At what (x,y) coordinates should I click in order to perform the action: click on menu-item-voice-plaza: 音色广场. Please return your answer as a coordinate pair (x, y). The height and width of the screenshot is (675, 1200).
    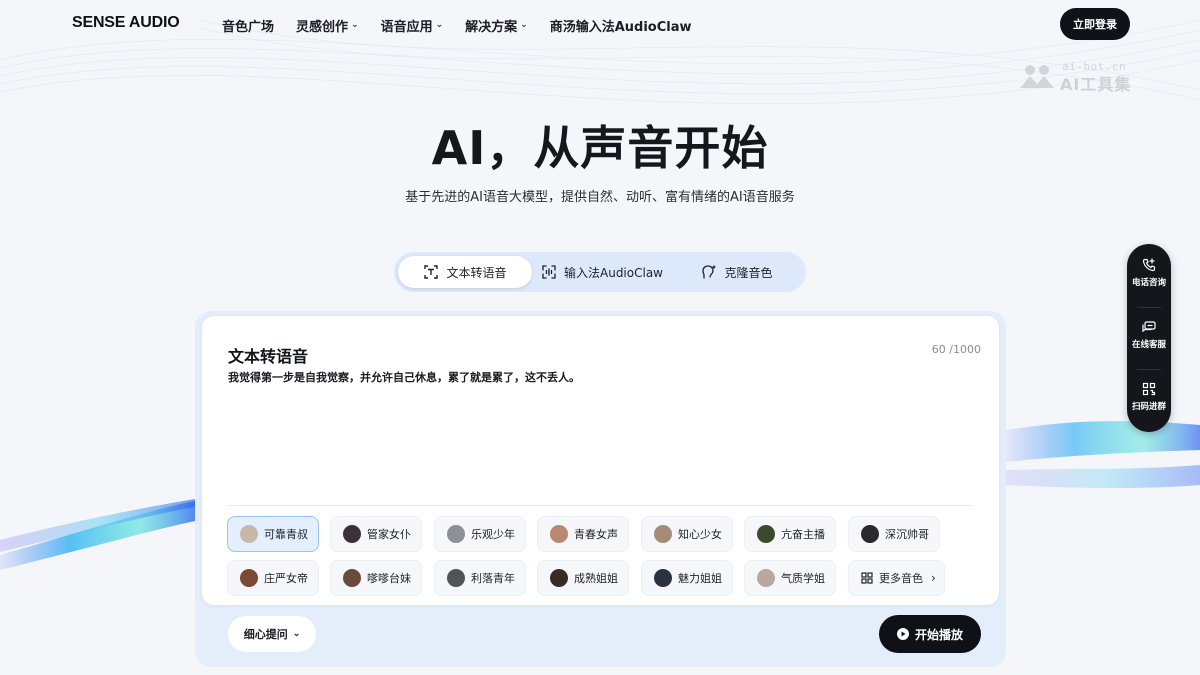
    Looking at the image, I should click on (248, 25).